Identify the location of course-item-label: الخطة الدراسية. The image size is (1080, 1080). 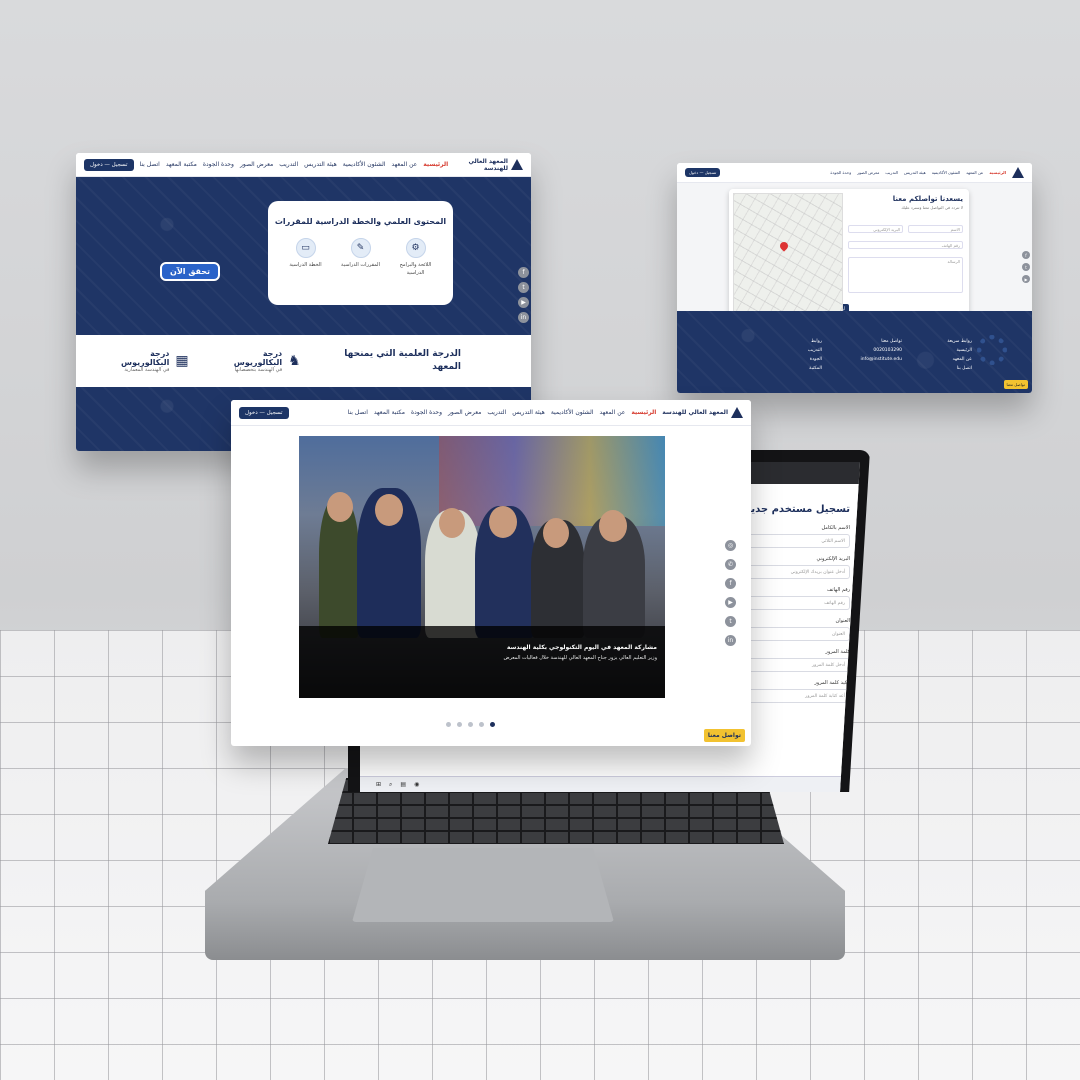
(305, 265).